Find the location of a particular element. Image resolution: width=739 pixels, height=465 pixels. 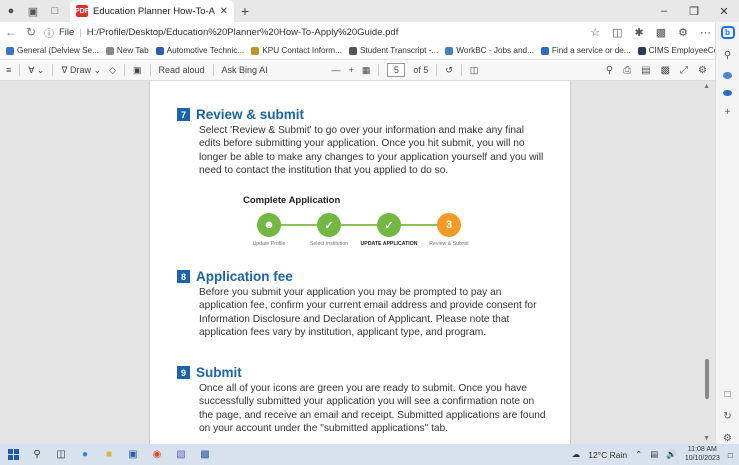

step-label: Update Profile is located at coordinates (269, 244).